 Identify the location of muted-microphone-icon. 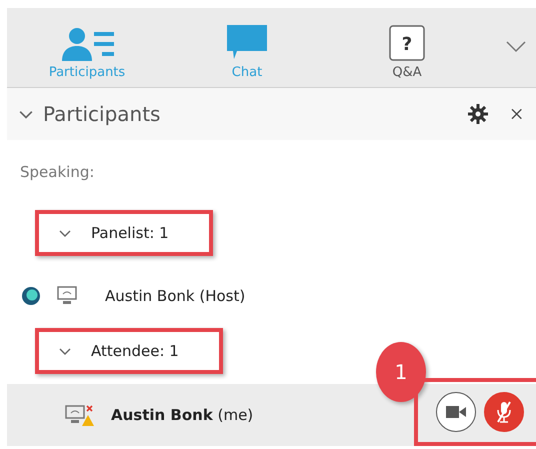
(504, 412).